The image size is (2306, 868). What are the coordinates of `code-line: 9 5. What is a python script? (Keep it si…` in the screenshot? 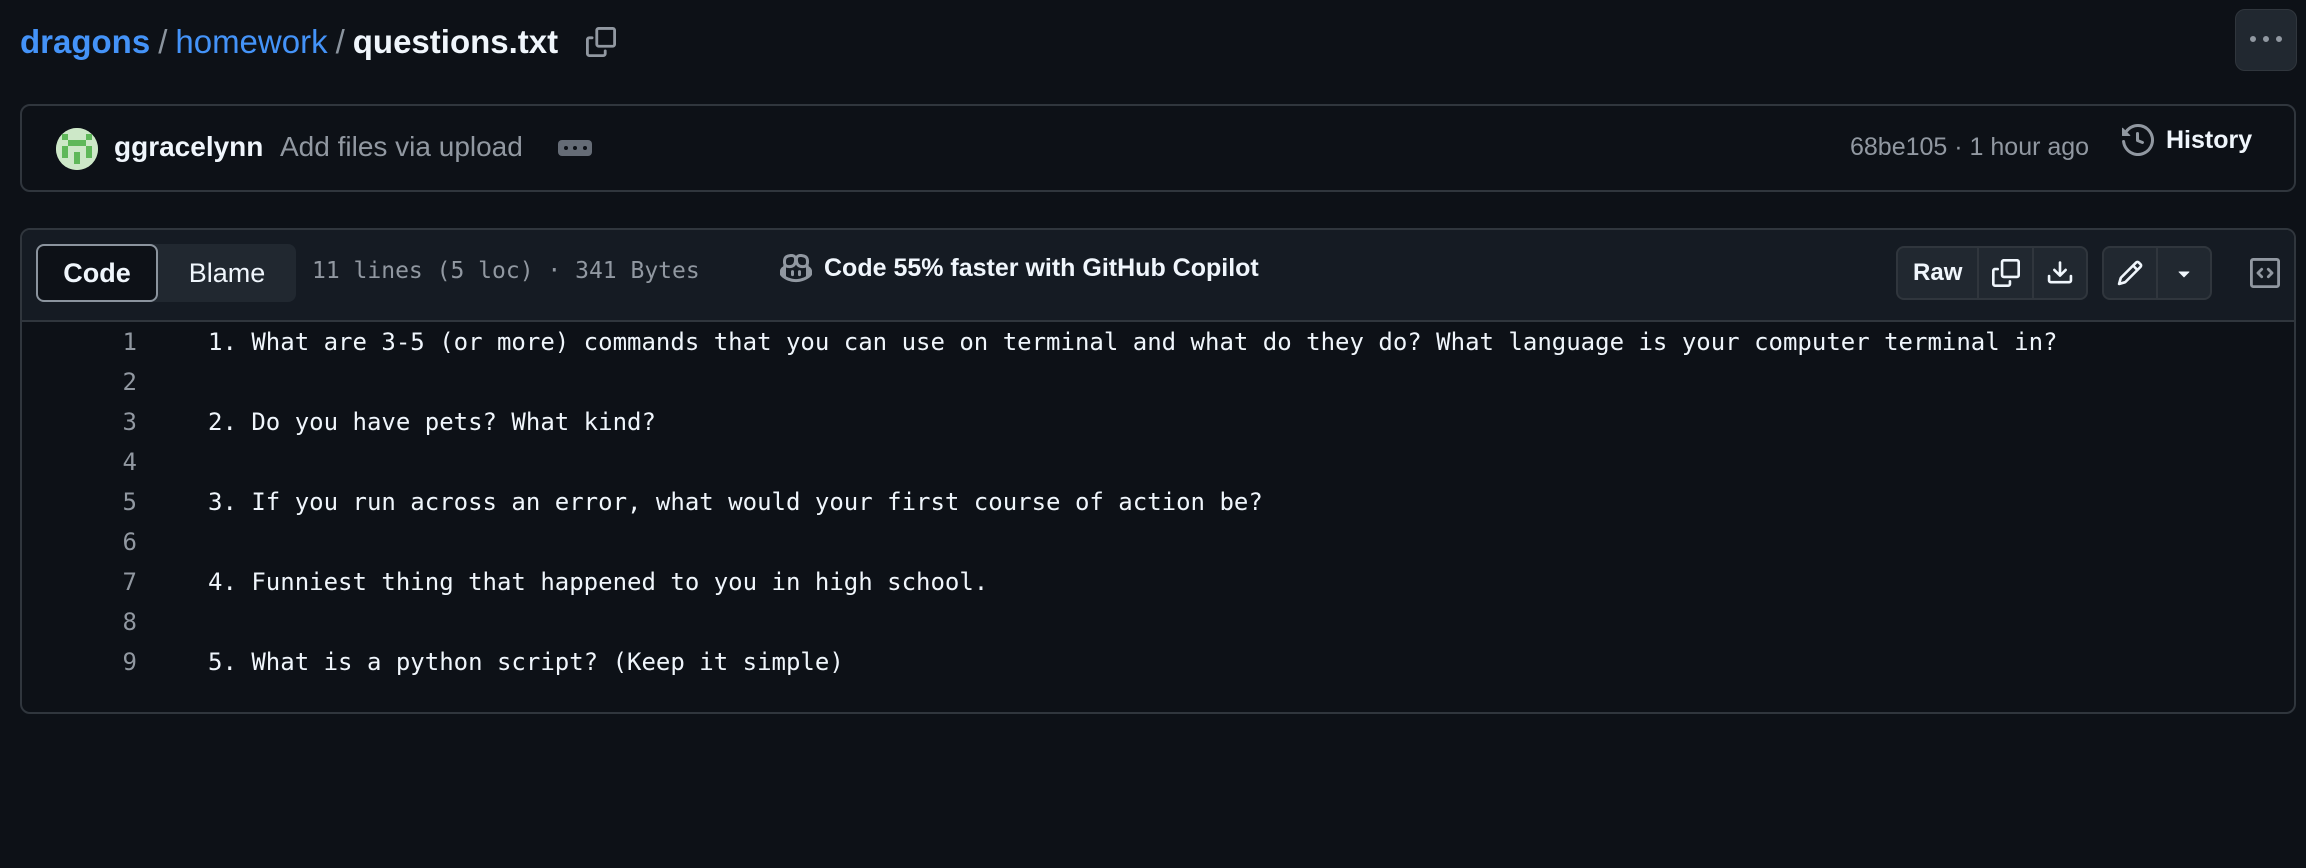 It's located at (1158, 662).